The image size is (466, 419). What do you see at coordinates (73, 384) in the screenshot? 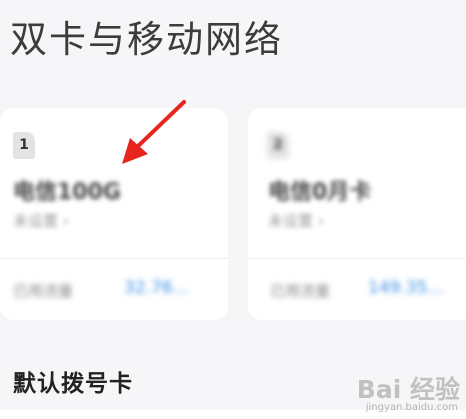
I see `default-call-sim-heading: 默认拨号卡` at bounding box center [73, 384].